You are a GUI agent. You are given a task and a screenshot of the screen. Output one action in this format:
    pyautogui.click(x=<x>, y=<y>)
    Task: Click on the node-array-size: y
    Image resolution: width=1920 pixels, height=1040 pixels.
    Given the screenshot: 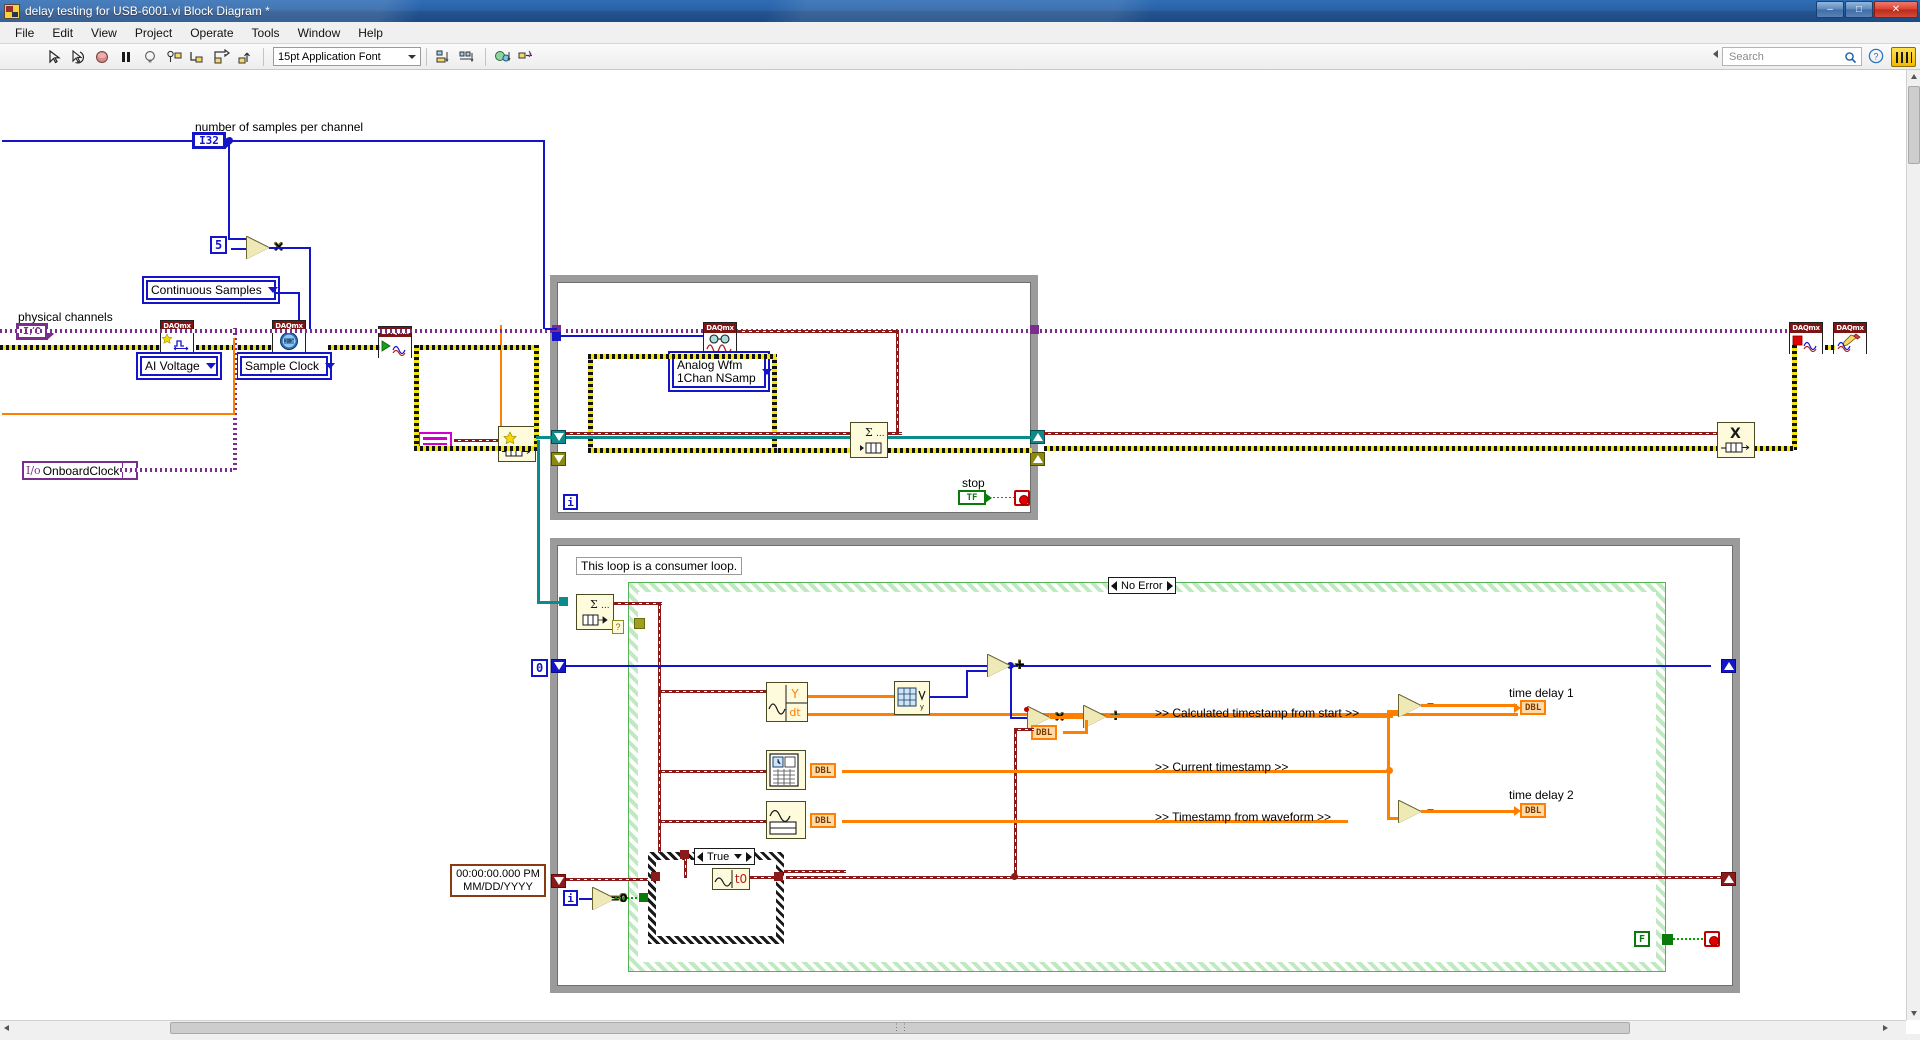 What is the action you would take?
    pyautogui.click(x=912, y=698)
    